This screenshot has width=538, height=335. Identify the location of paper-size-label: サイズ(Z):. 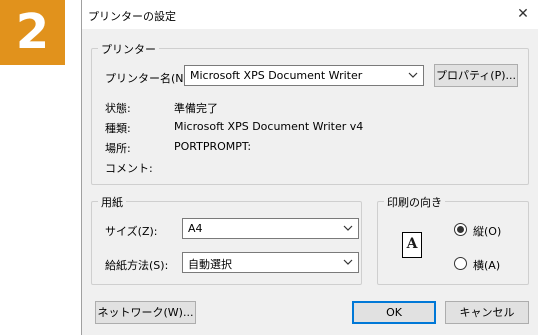
(131, 231).